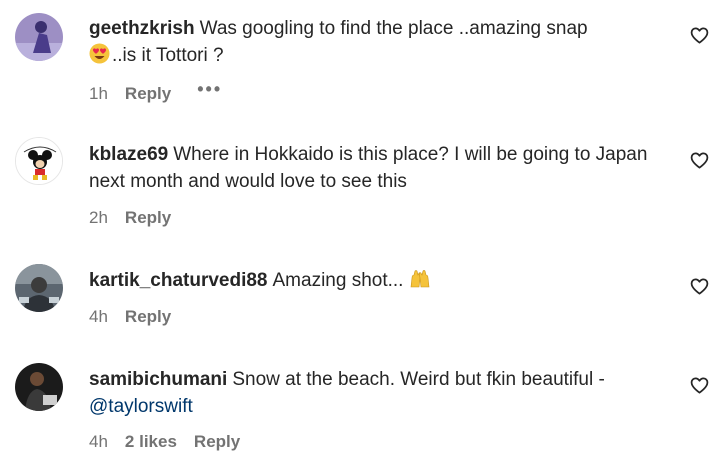  I want to click on username: geethzkrish, so click(142, 28).